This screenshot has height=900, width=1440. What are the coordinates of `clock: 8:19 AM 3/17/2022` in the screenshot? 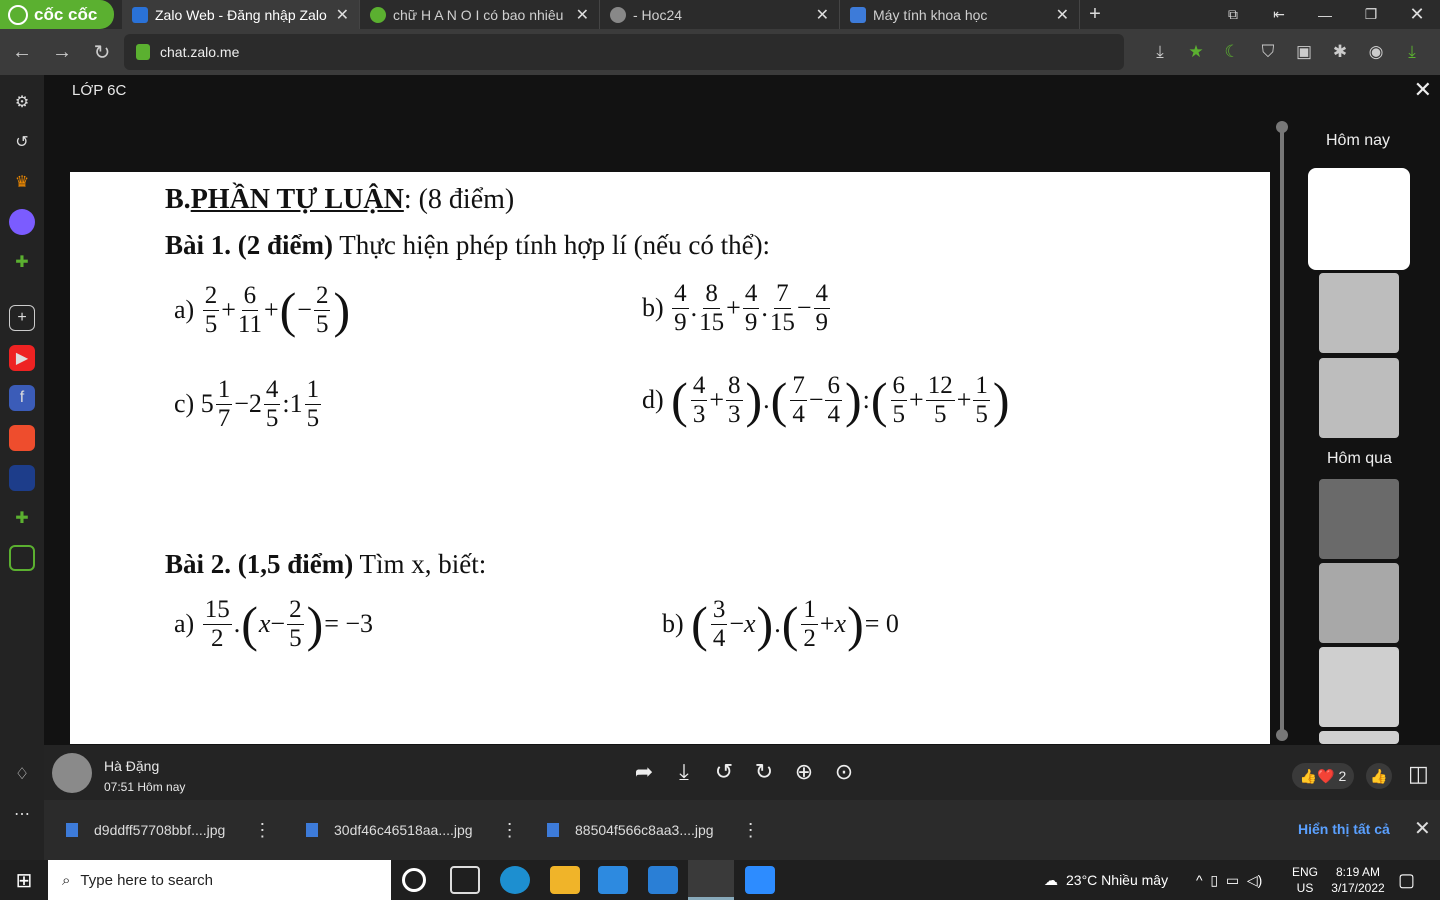 It's located at (1358, 880).